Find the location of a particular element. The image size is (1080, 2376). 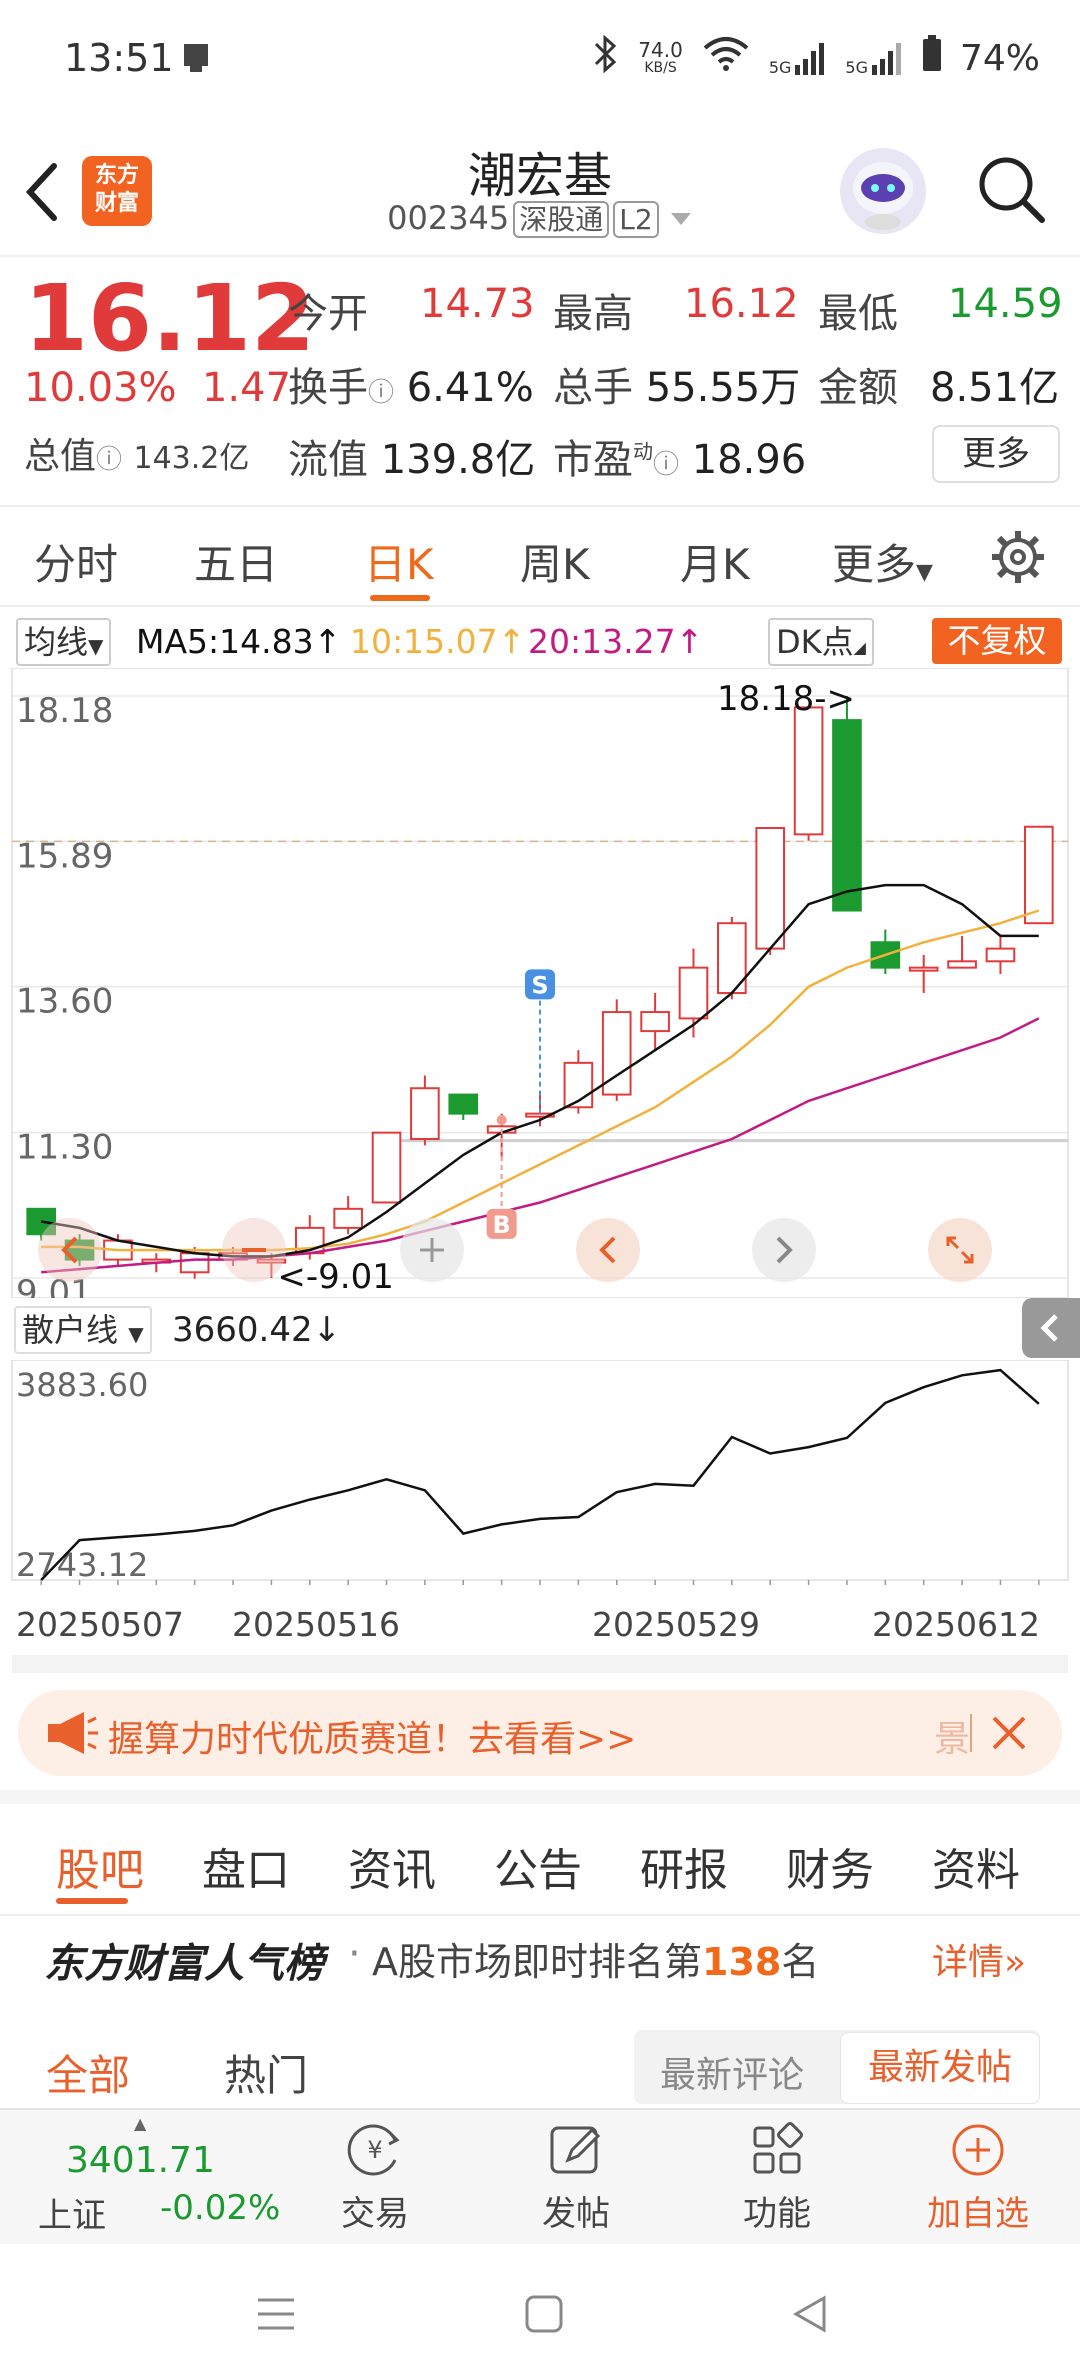

sub-max-label: 3883.60 is located at coordinates (82, 1385).